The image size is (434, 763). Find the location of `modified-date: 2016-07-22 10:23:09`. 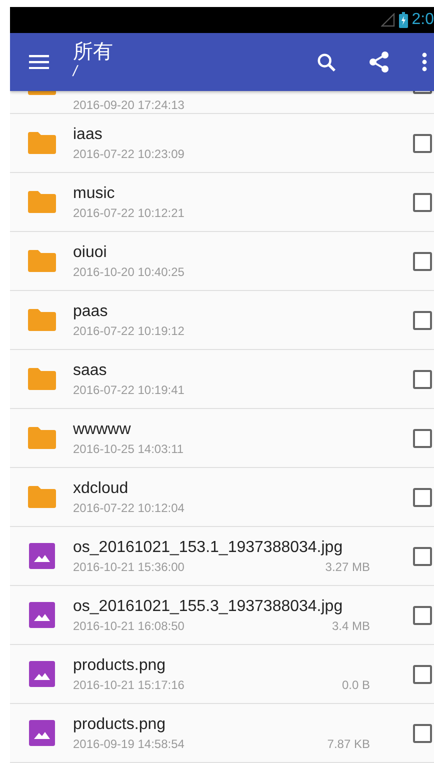

modified-date: 2016-07-22 10:23:09 is located at coordinates (128, 154).